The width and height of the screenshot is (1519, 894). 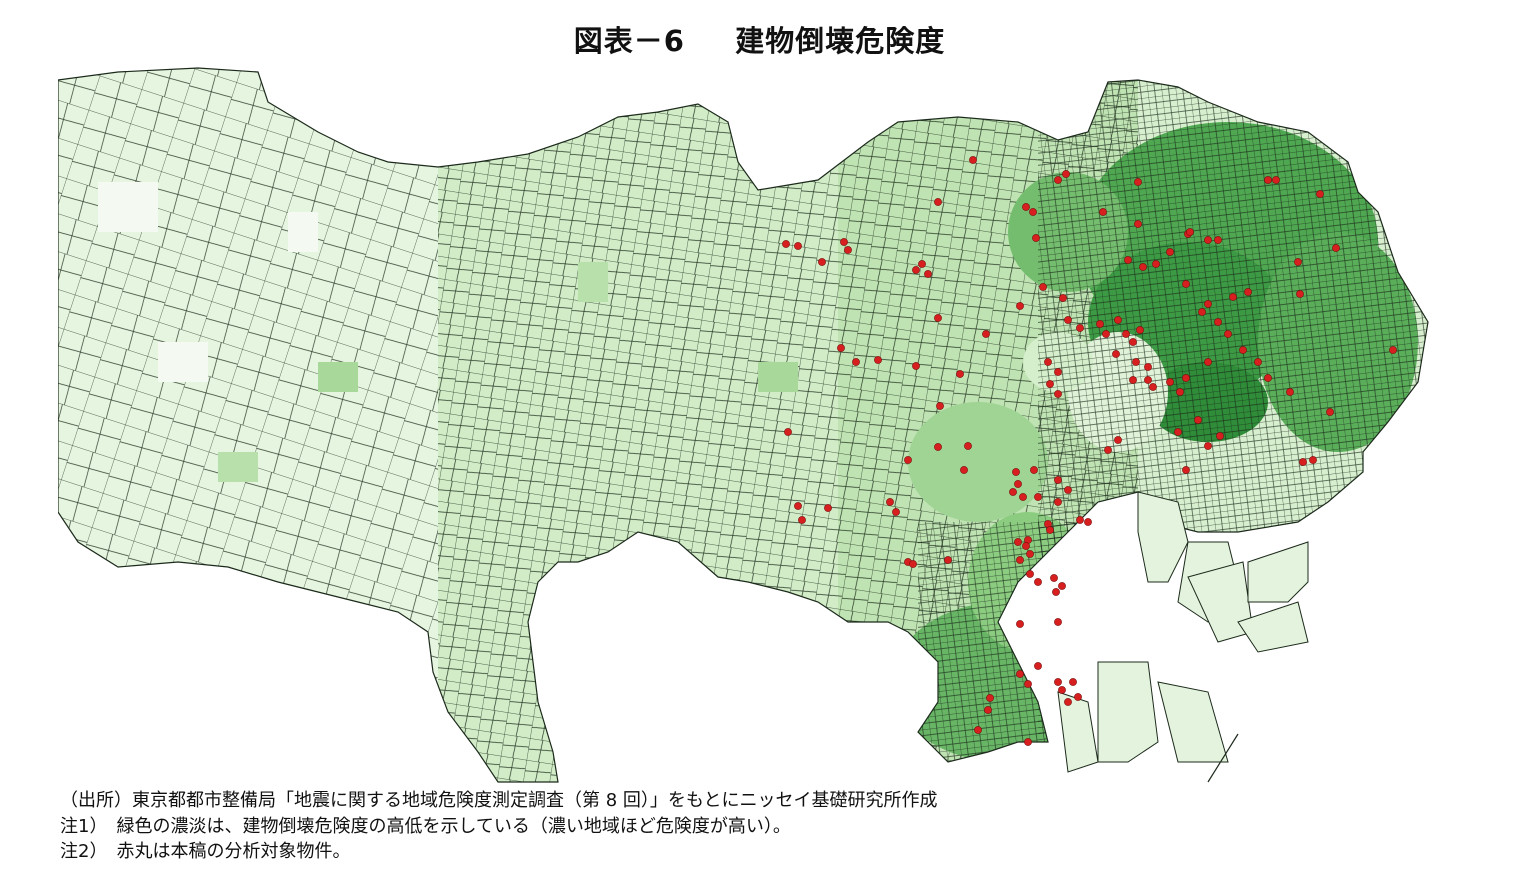 What do you see at coordinates (629, 41) in the screenshot?
I see `figure-number: 図表－6` at bounding box center [629, 41].